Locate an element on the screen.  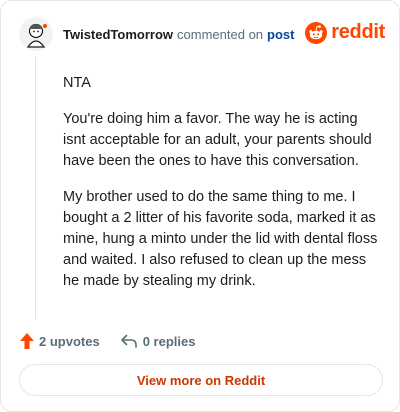
username: TwistedTomorrow is located at coordinates (118, 34).